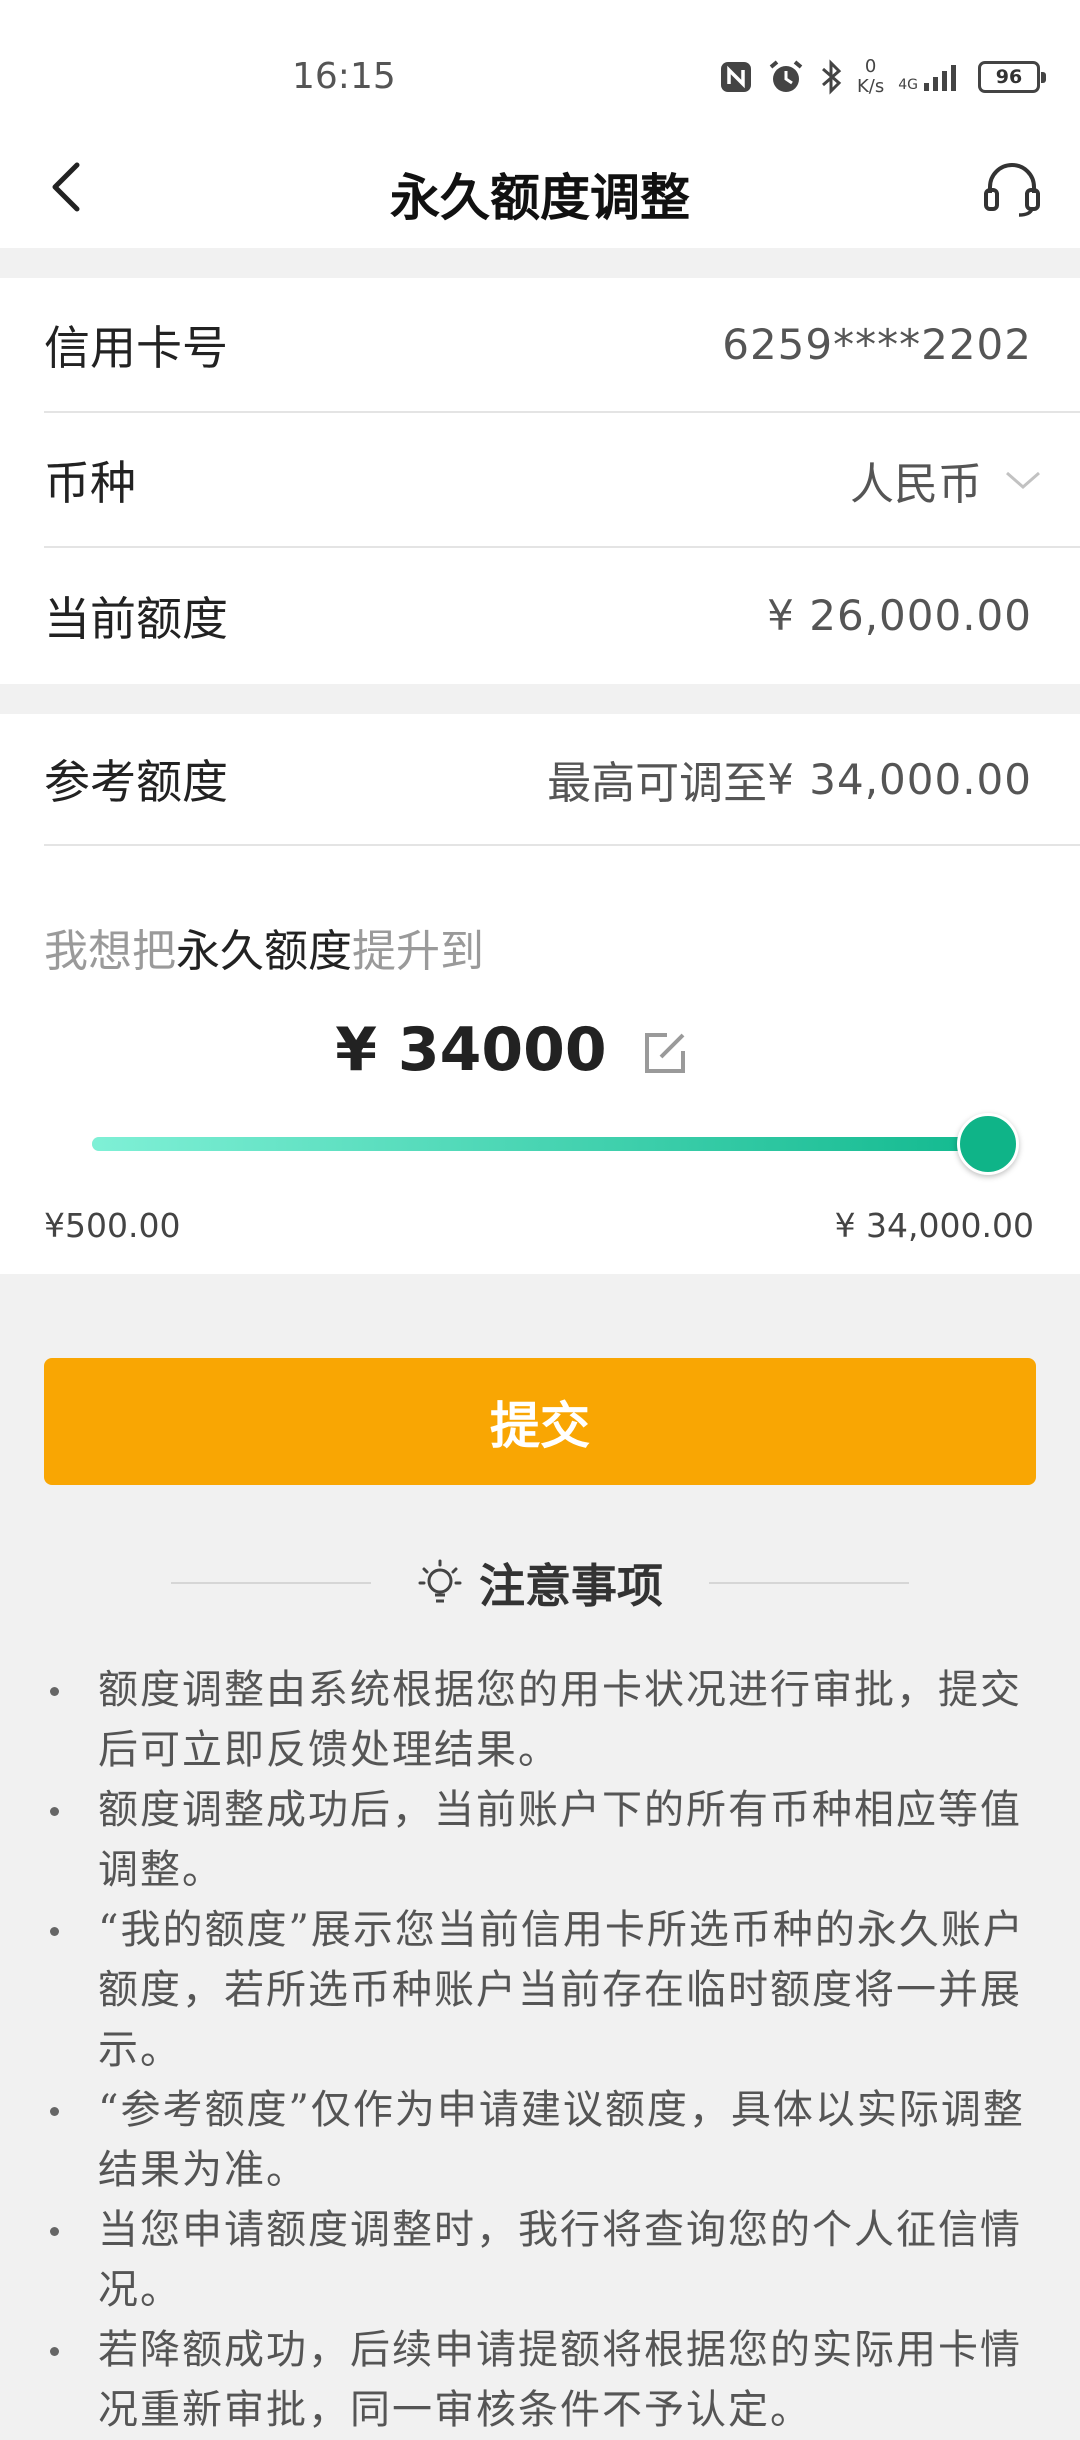 Image resolution: width=1080 pixels, height=2440 pixels. Describe the element at coordinates (562, 345) in the screenshot. I see `card-number-row: 信用卡号 6259****2202` at that location.